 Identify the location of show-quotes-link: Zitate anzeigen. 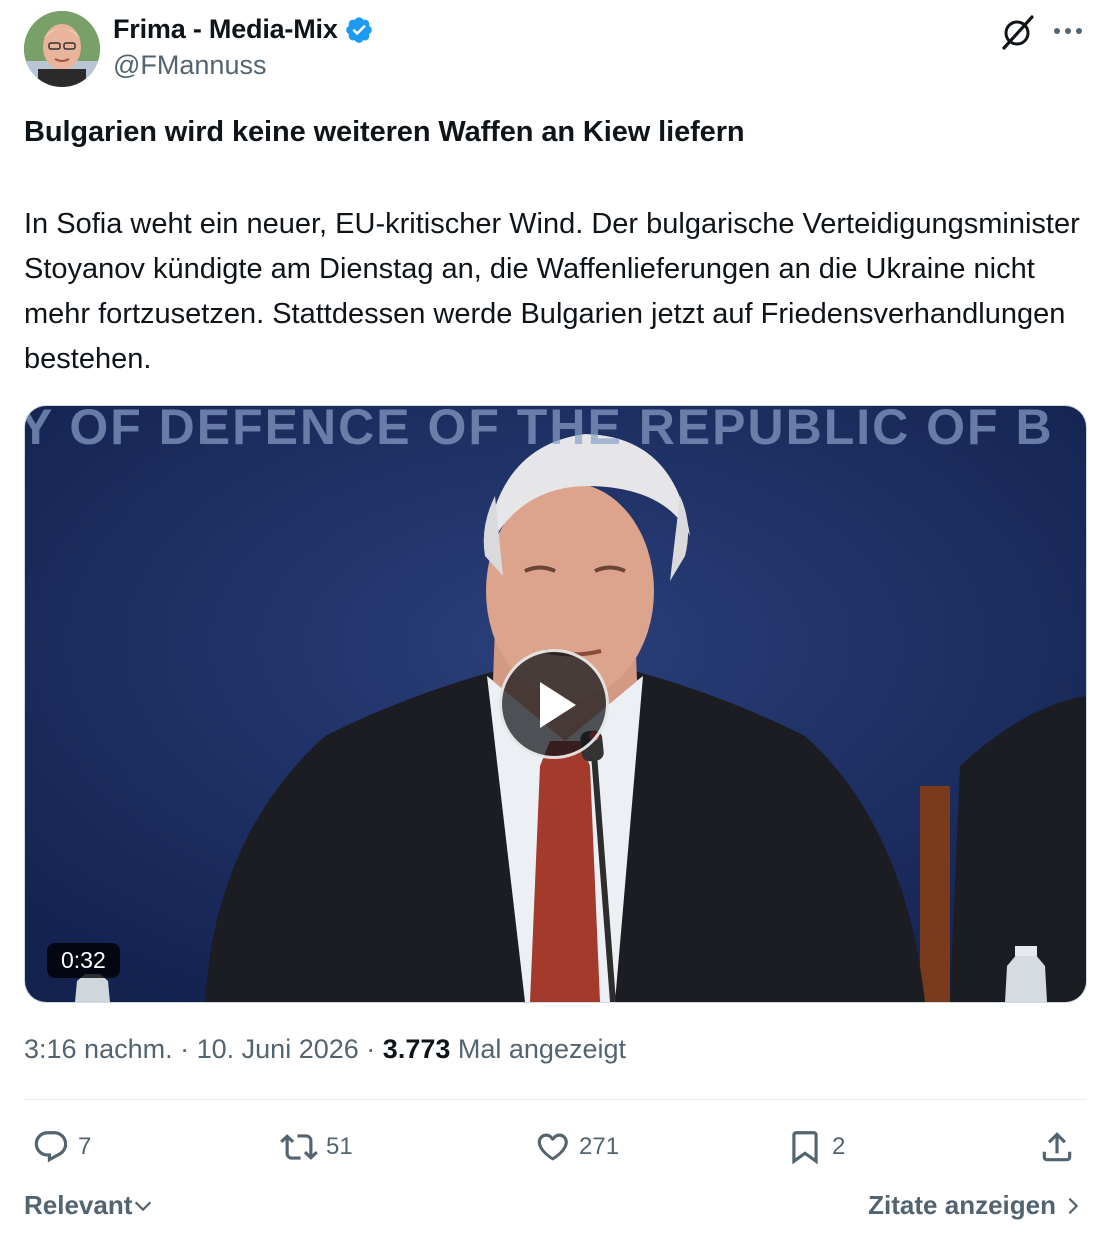
(976, 1205).